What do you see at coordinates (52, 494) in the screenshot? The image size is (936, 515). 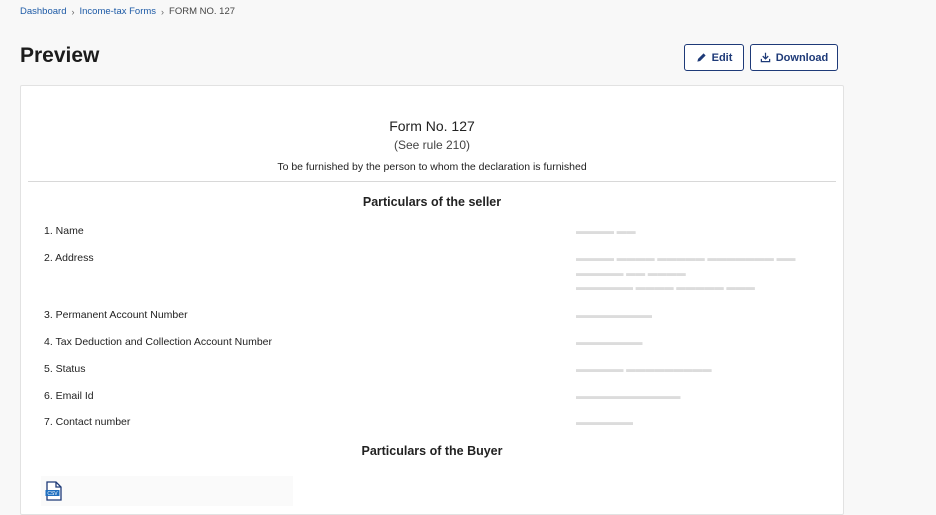 I see `svg-text: CSV` at bounding box center [52, 494].